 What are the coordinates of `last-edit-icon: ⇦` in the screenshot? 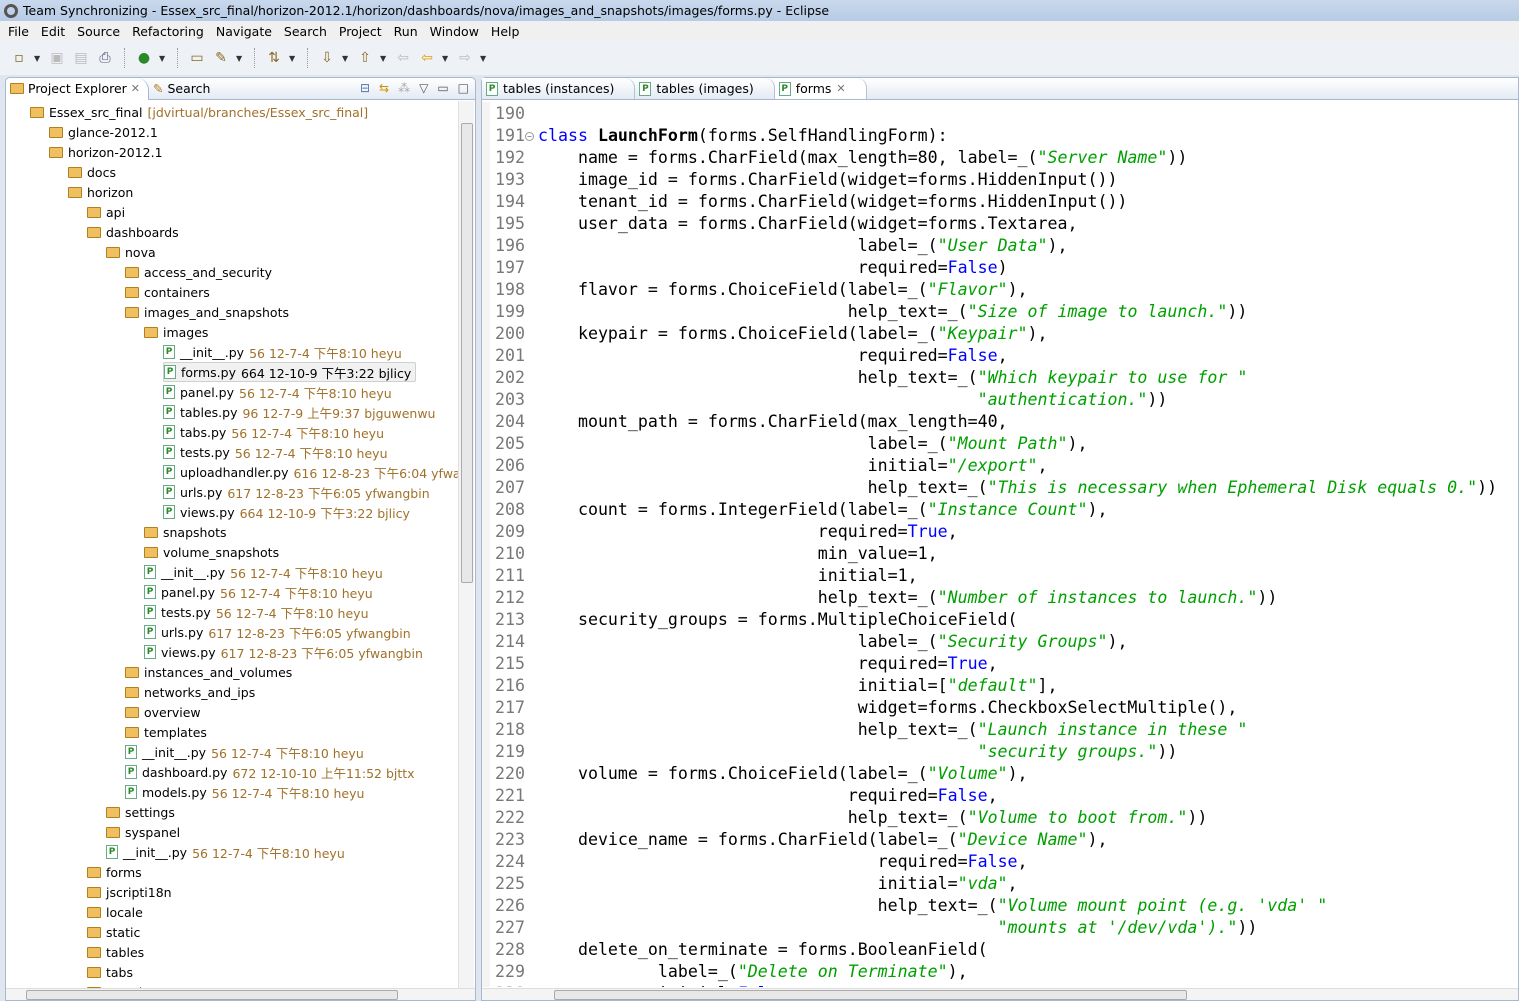 It's located at (403, 58).